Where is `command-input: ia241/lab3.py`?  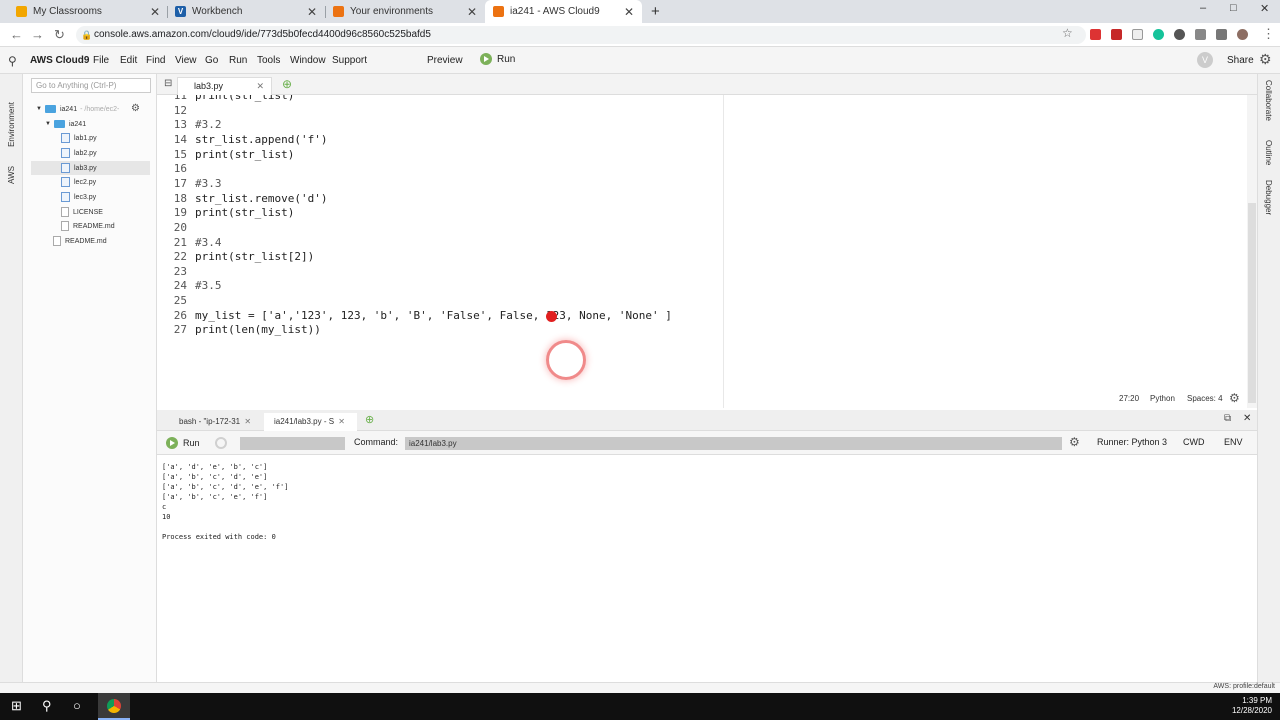 command-input: ia241/lab3.py is located at coordinates (733, 443).